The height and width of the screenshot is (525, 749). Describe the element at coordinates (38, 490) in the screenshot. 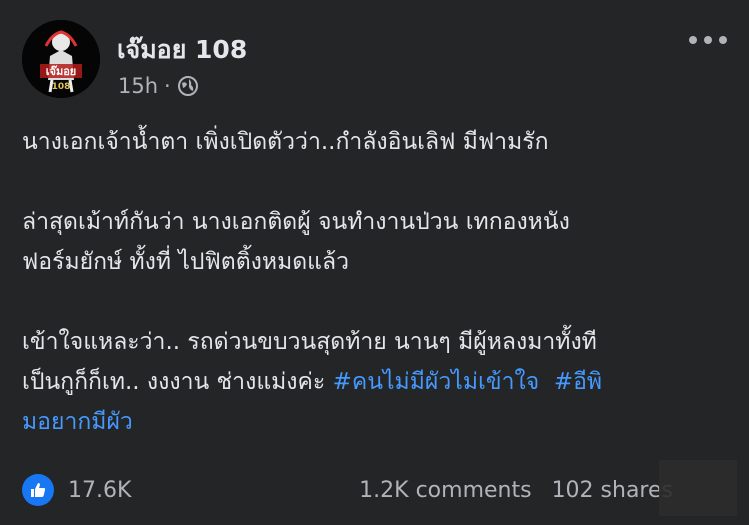

I see `thumbs-up-icon` at that location.